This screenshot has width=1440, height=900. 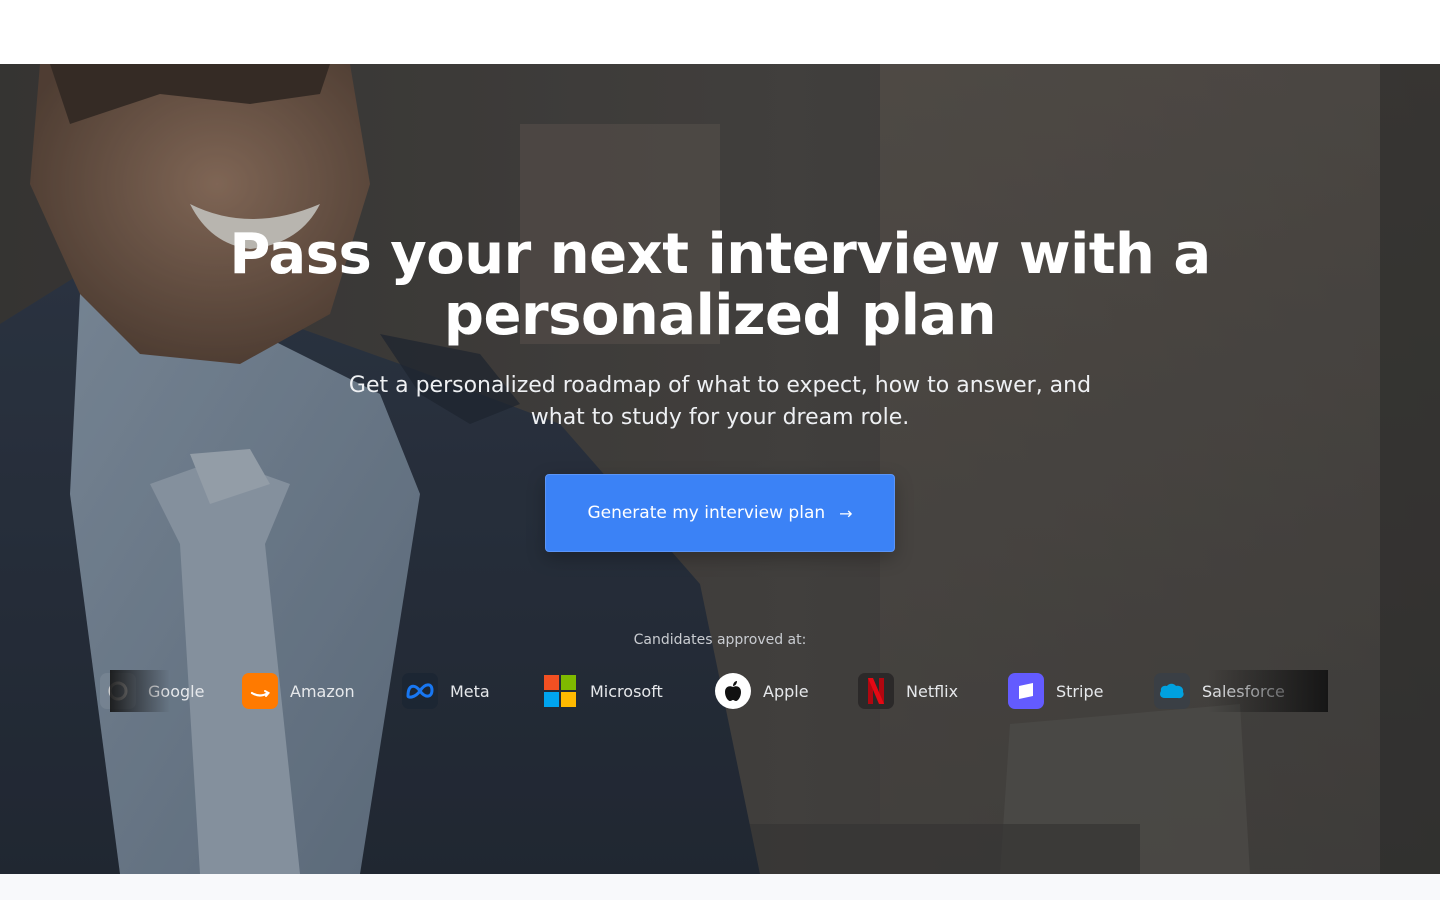 I want to click on company-name: Google, so click(x=176, y=691).